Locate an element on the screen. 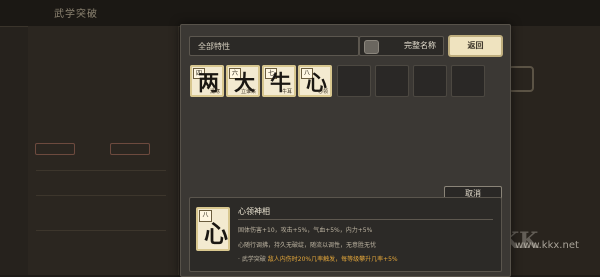 The width and height of the screenshot is (600, 277). trait-card-3: 七 牛 牛耳 is located at coordinates (279, 81).